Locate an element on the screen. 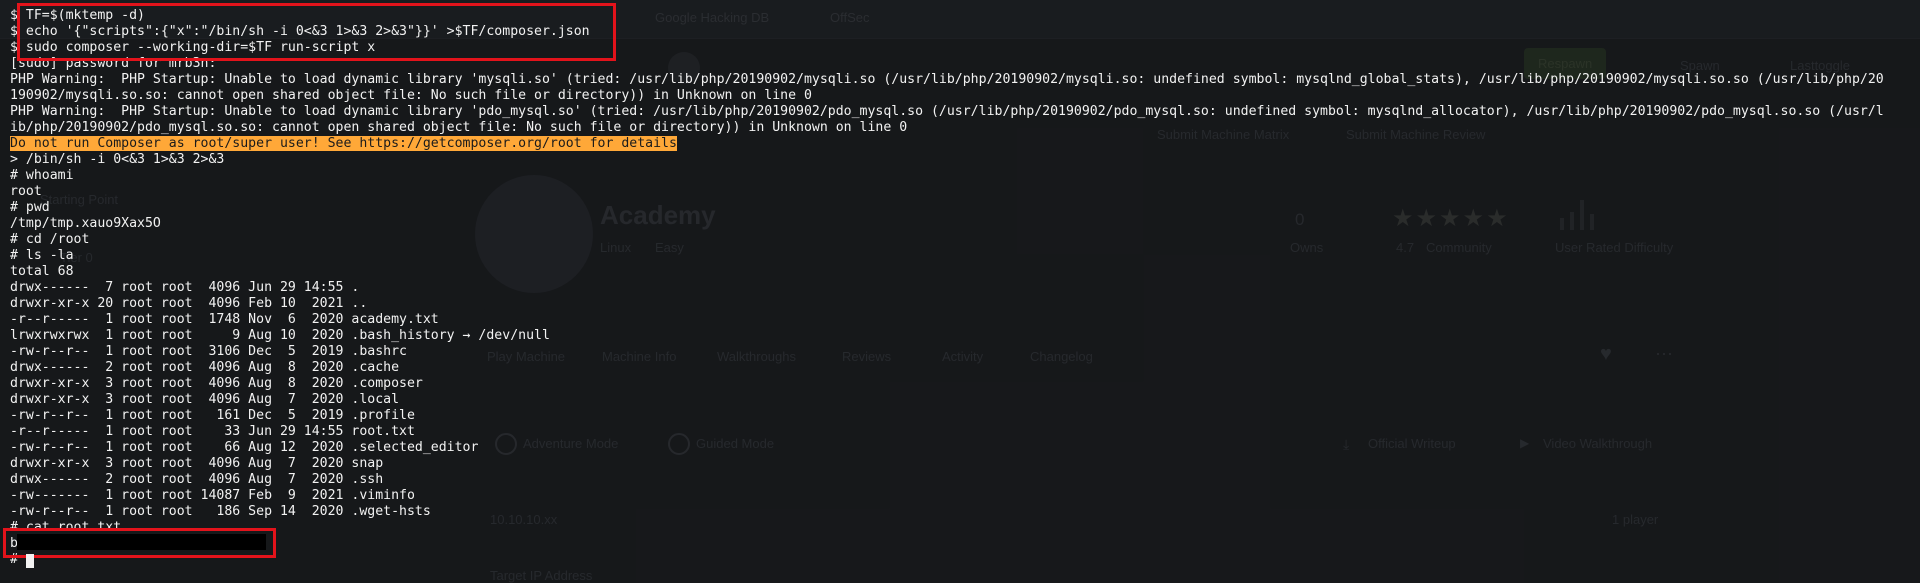 This screenshot has height=583, width=1920. annotation-box-flag is located at coordinates (139, 543).